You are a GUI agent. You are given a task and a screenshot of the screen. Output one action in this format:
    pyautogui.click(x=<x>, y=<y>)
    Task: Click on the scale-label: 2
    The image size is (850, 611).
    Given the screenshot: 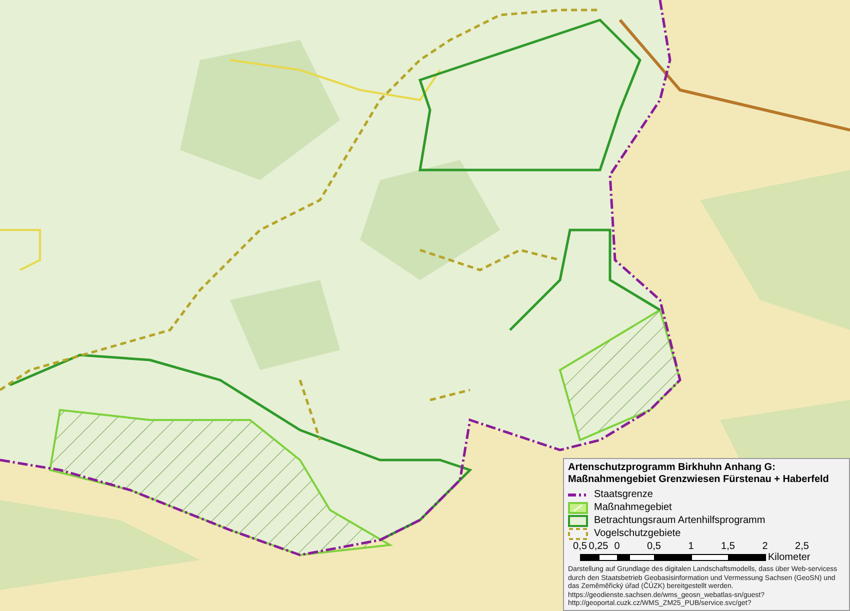 What is the action you would take?
    pyautogui.click(x=765, y=547)
    